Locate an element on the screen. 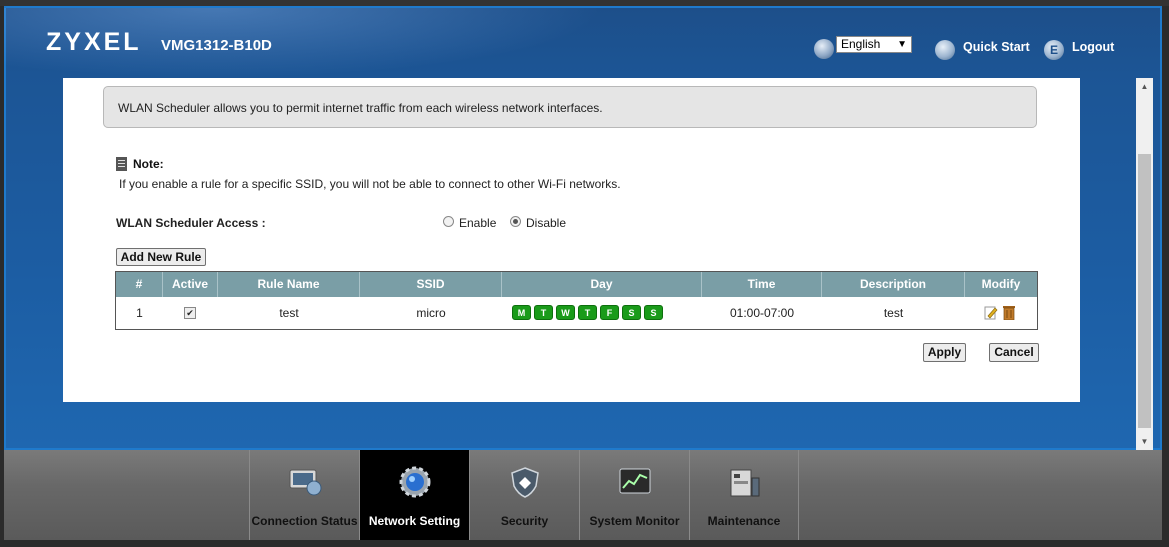 Image resolution: width=1169 pixels, height=547 pixels. nav-network-setting: Network Setting is located at coordinates (414, 495).